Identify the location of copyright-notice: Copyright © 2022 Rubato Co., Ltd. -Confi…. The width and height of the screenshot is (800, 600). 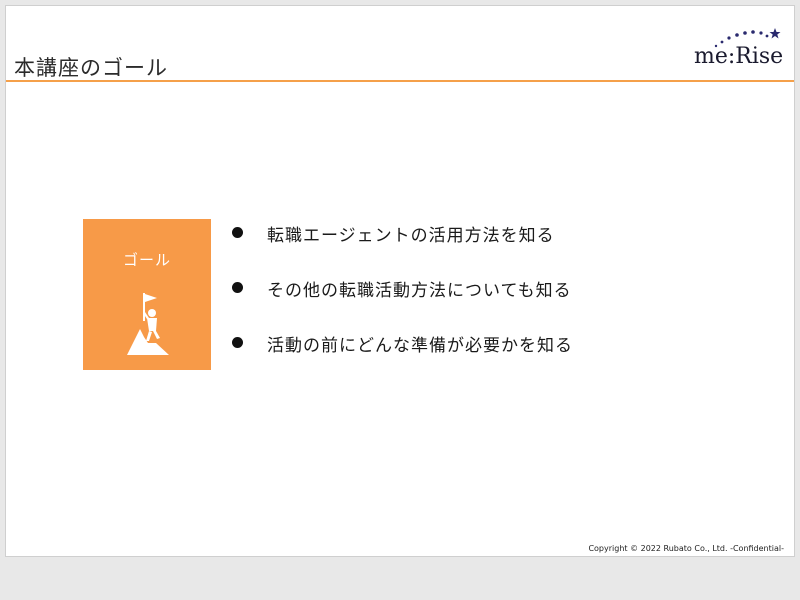
(686, 548).